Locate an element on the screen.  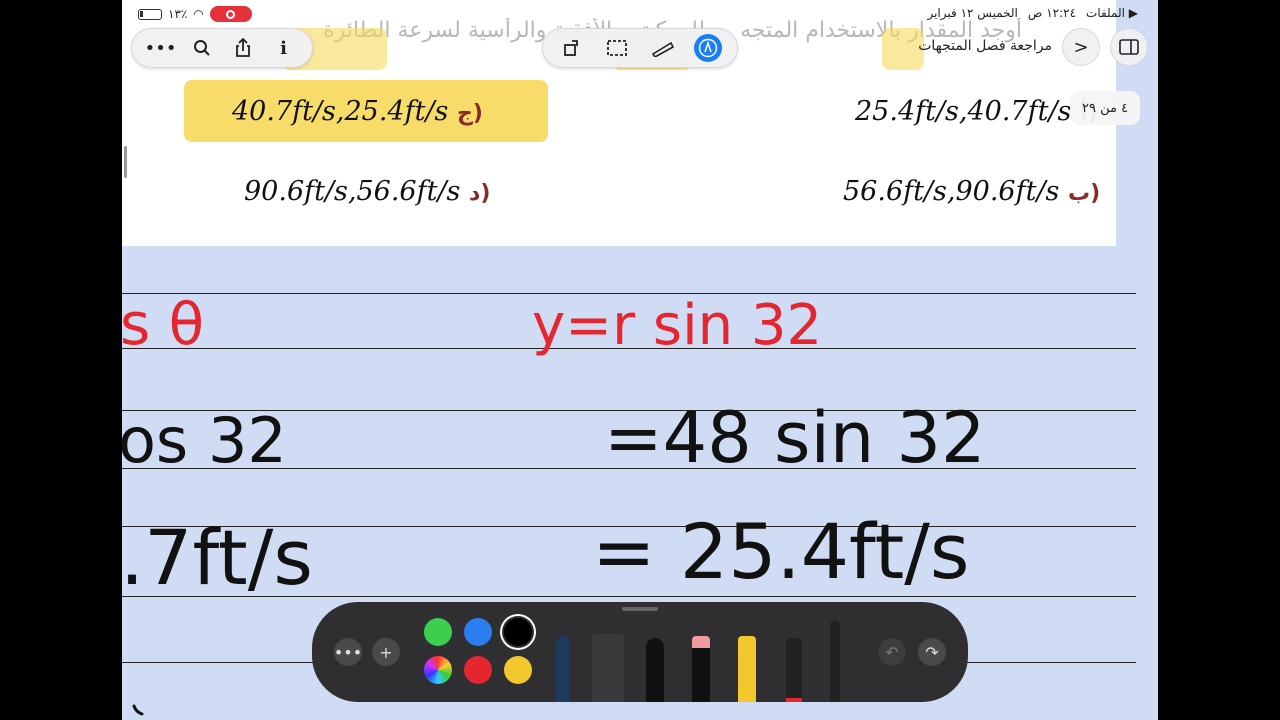
color-blue is located at coordinates (478, 632).